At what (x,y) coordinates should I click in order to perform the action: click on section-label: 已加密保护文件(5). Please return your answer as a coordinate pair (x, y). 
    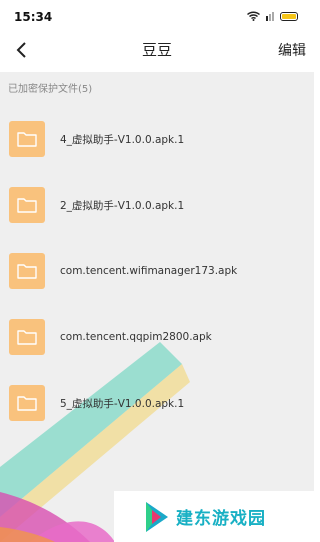
    Looking at the image, I should click on (50, 89).